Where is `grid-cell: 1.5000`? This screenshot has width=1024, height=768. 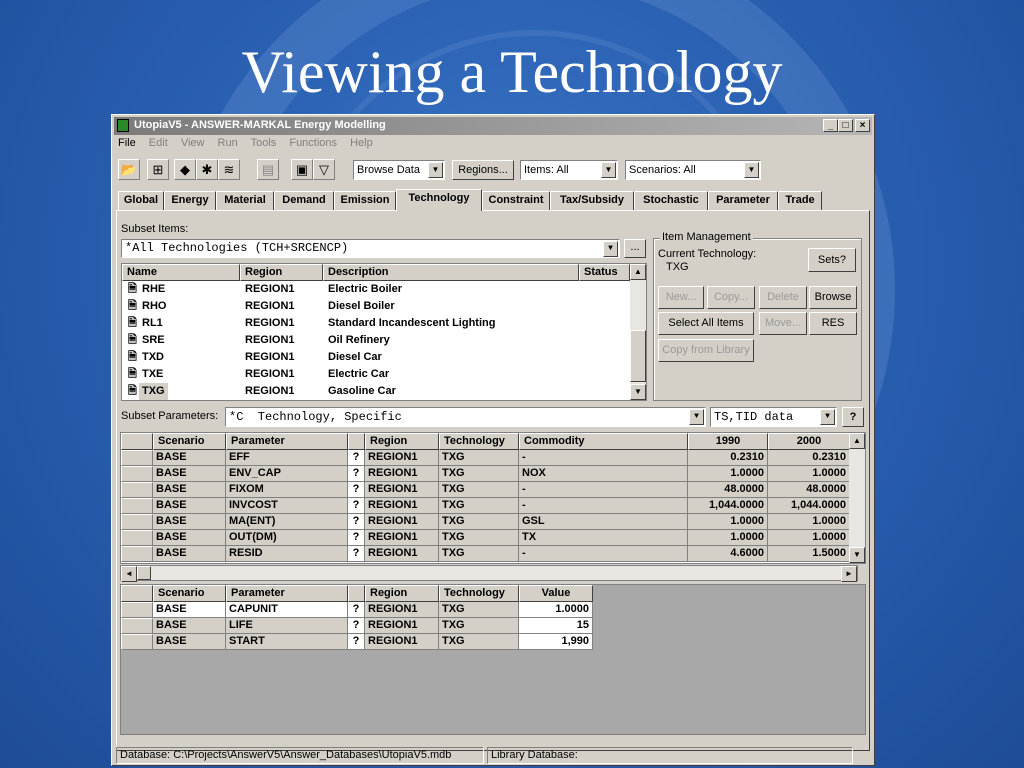
grid-cell: 1.5000 is located at coordinates (809, 554).